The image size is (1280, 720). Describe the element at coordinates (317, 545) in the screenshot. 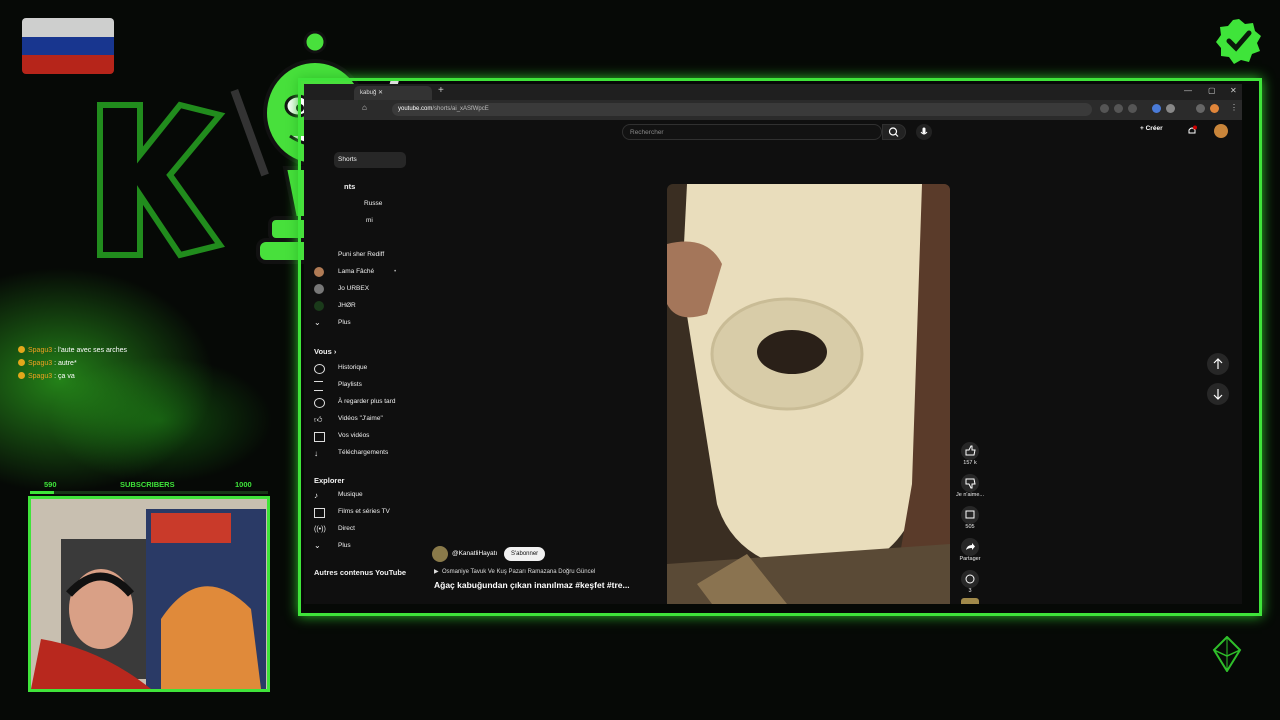

I see `chevron-down-icon: ⌄` at that location.